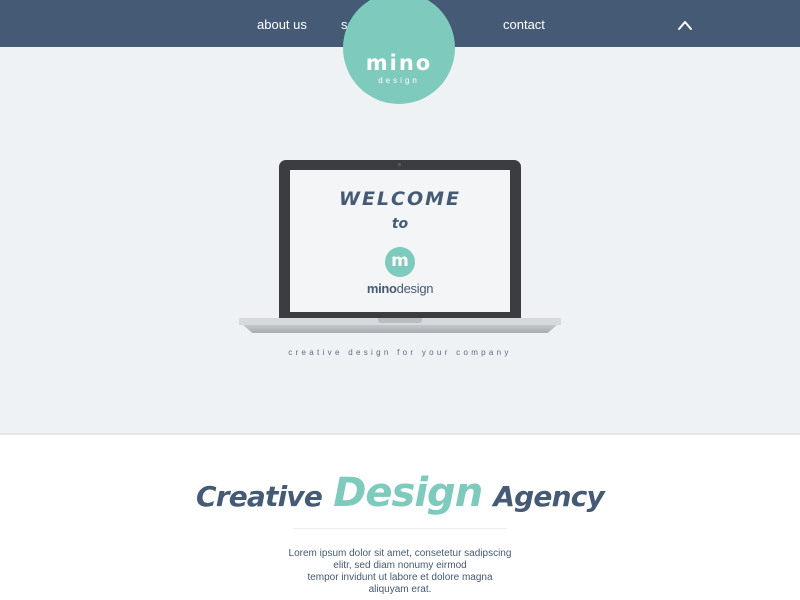  Describe the element at coordinates (400, 352) in the screenshot. I see `hero-tagline: creative design for your company` at that location.